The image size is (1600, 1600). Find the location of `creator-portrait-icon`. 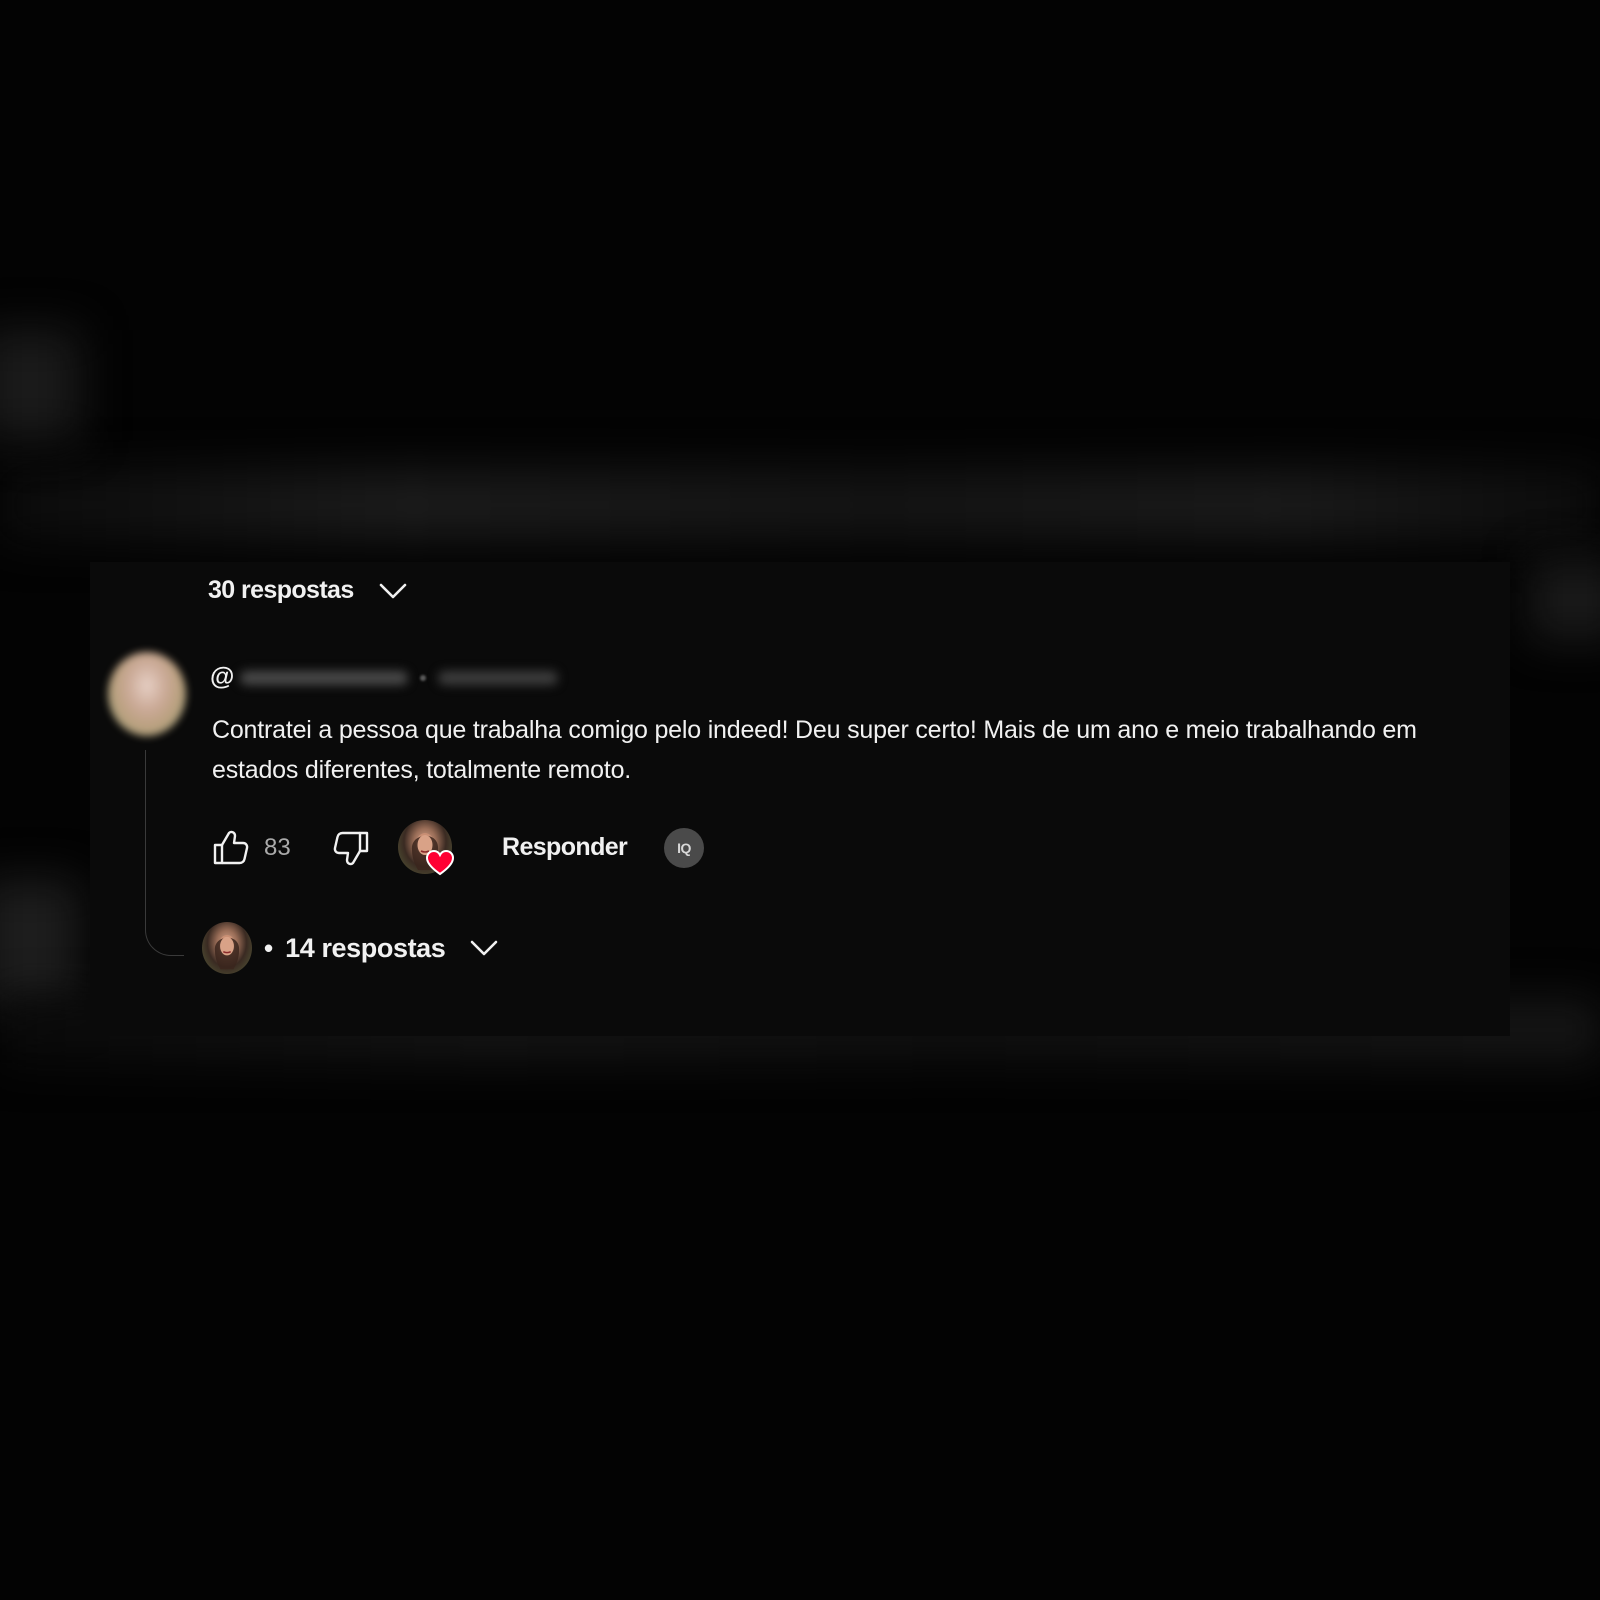

creator-portrait-icon is located at coordinates (227, 952).